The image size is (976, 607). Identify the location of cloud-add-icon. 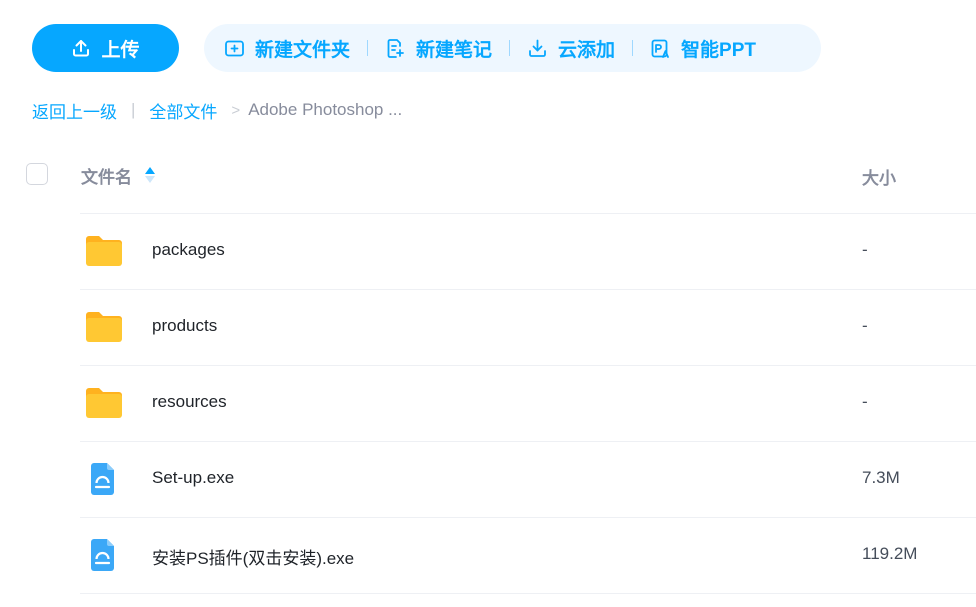
(537, 48).